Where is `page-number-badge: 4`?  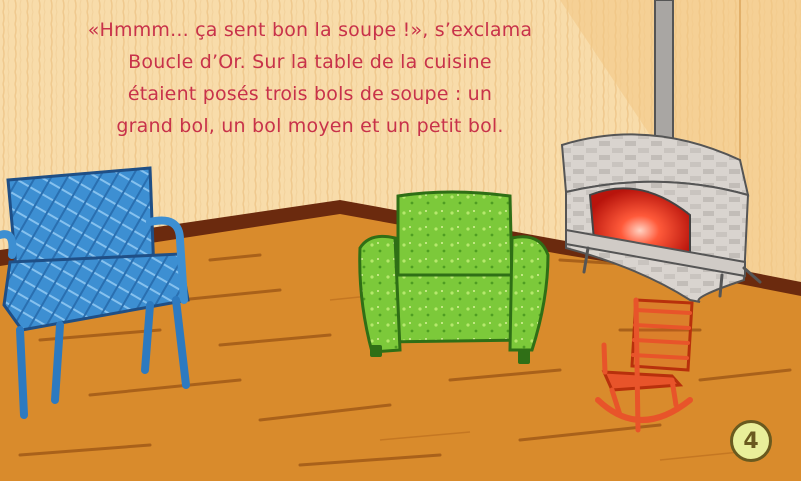 page-number-badge: 4 is located at coordinates (751, 441).